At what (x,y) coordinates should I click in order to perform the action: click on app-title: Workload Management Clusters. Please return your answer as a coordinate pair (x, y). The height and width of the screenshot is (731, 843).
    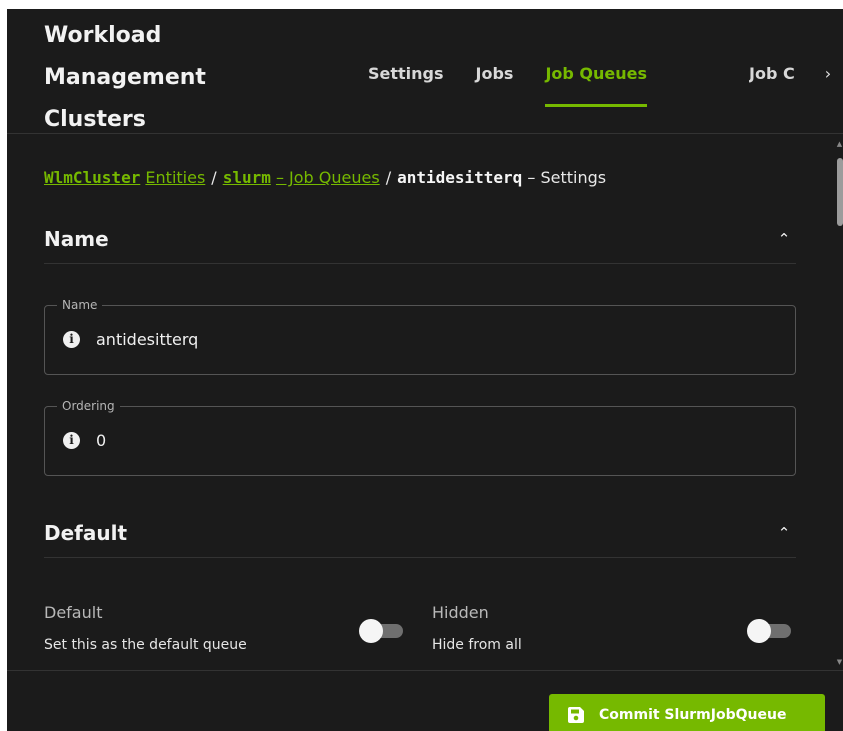
    Looking at the image, I should click on (125, 77).